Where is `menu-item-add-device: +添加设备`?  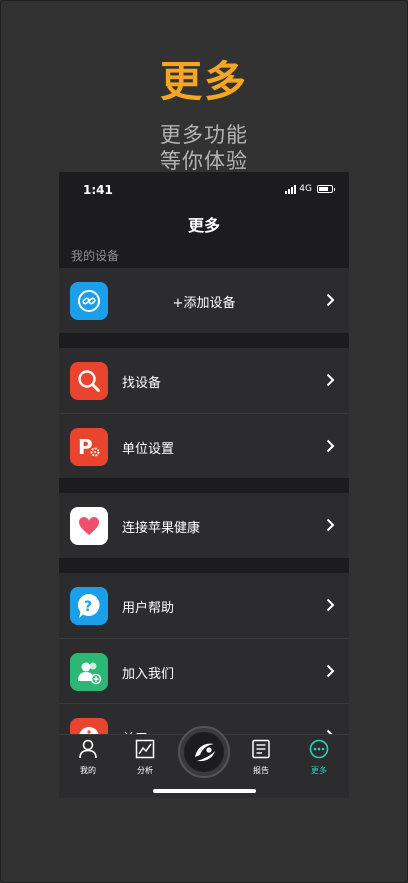
menu-item-add-device: +添加设备 is located at coordinates (204, 300).